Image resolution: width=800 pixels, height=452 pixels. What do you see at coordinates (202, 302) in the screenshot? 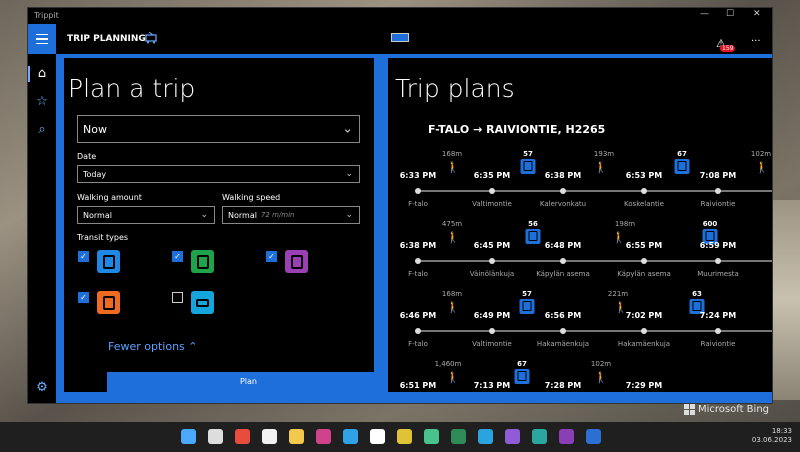
I see `ferry-icon` at bounding box center [202, 302].